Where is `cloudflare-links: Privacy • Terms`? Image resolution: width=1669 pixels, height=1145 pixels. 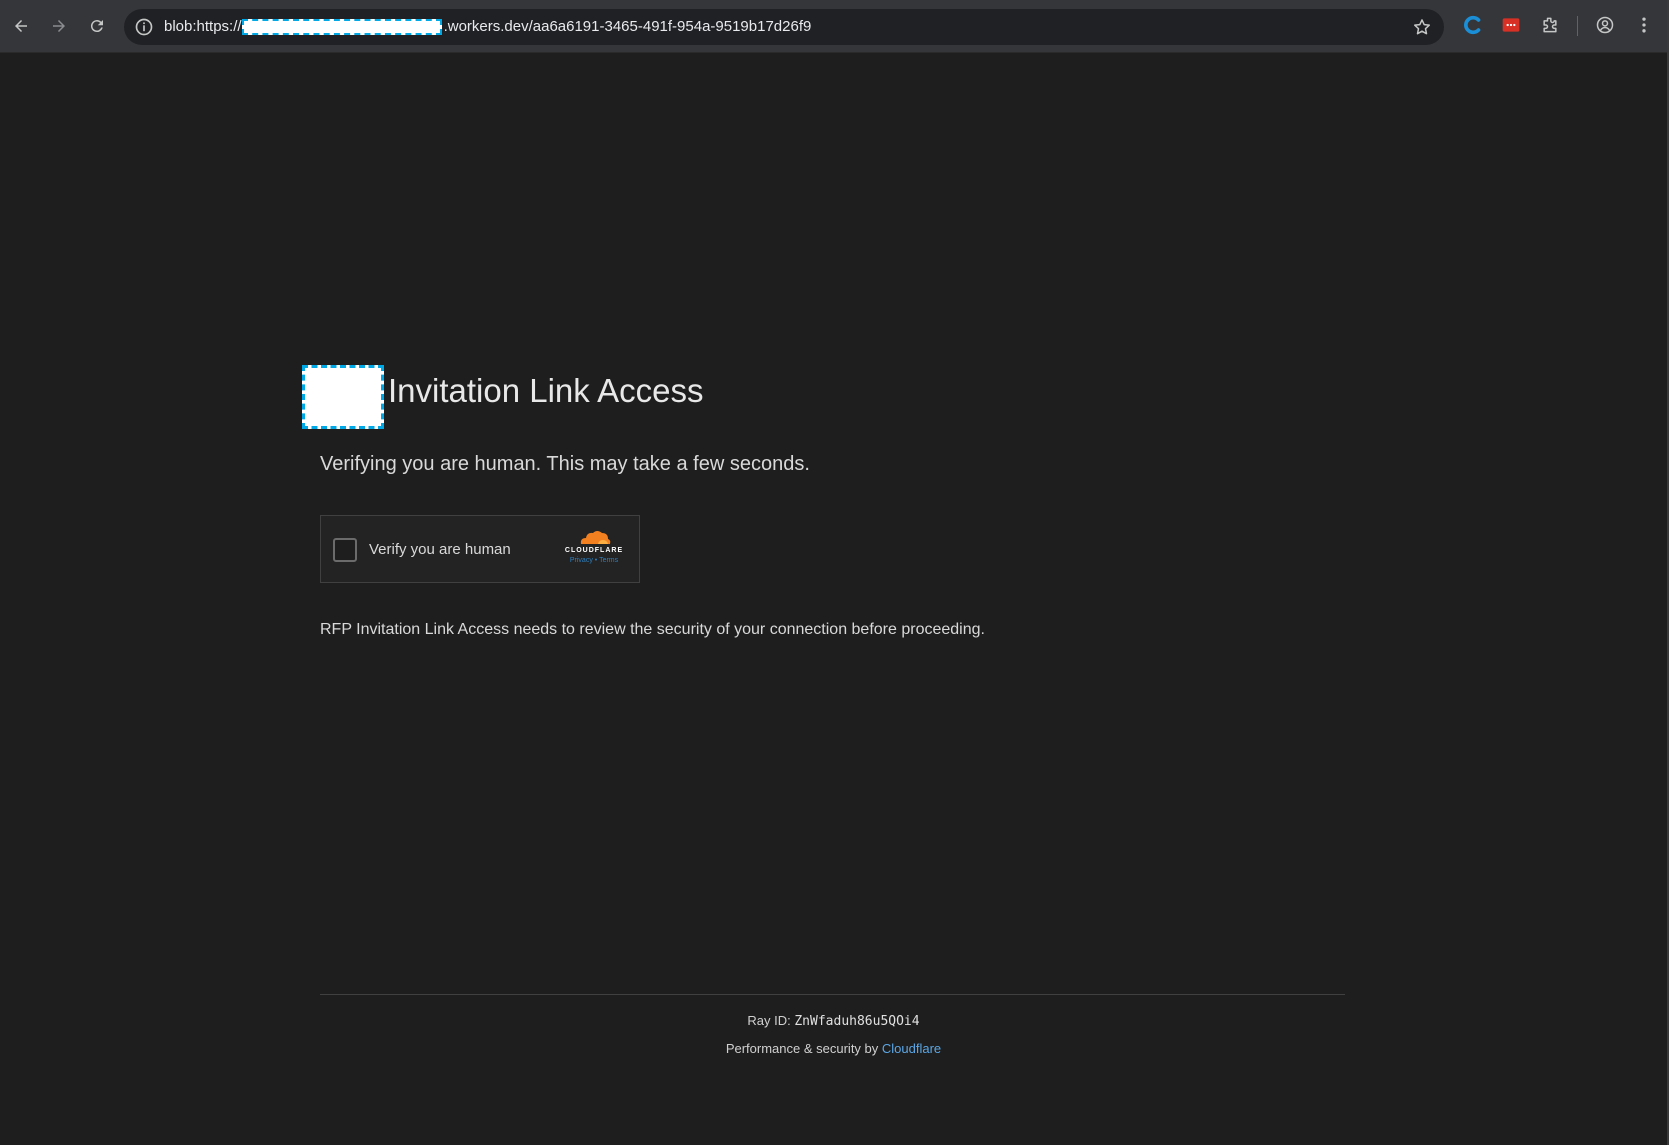 cloudflare-links: Privacy • Terms is located at coordinates (594, 560).